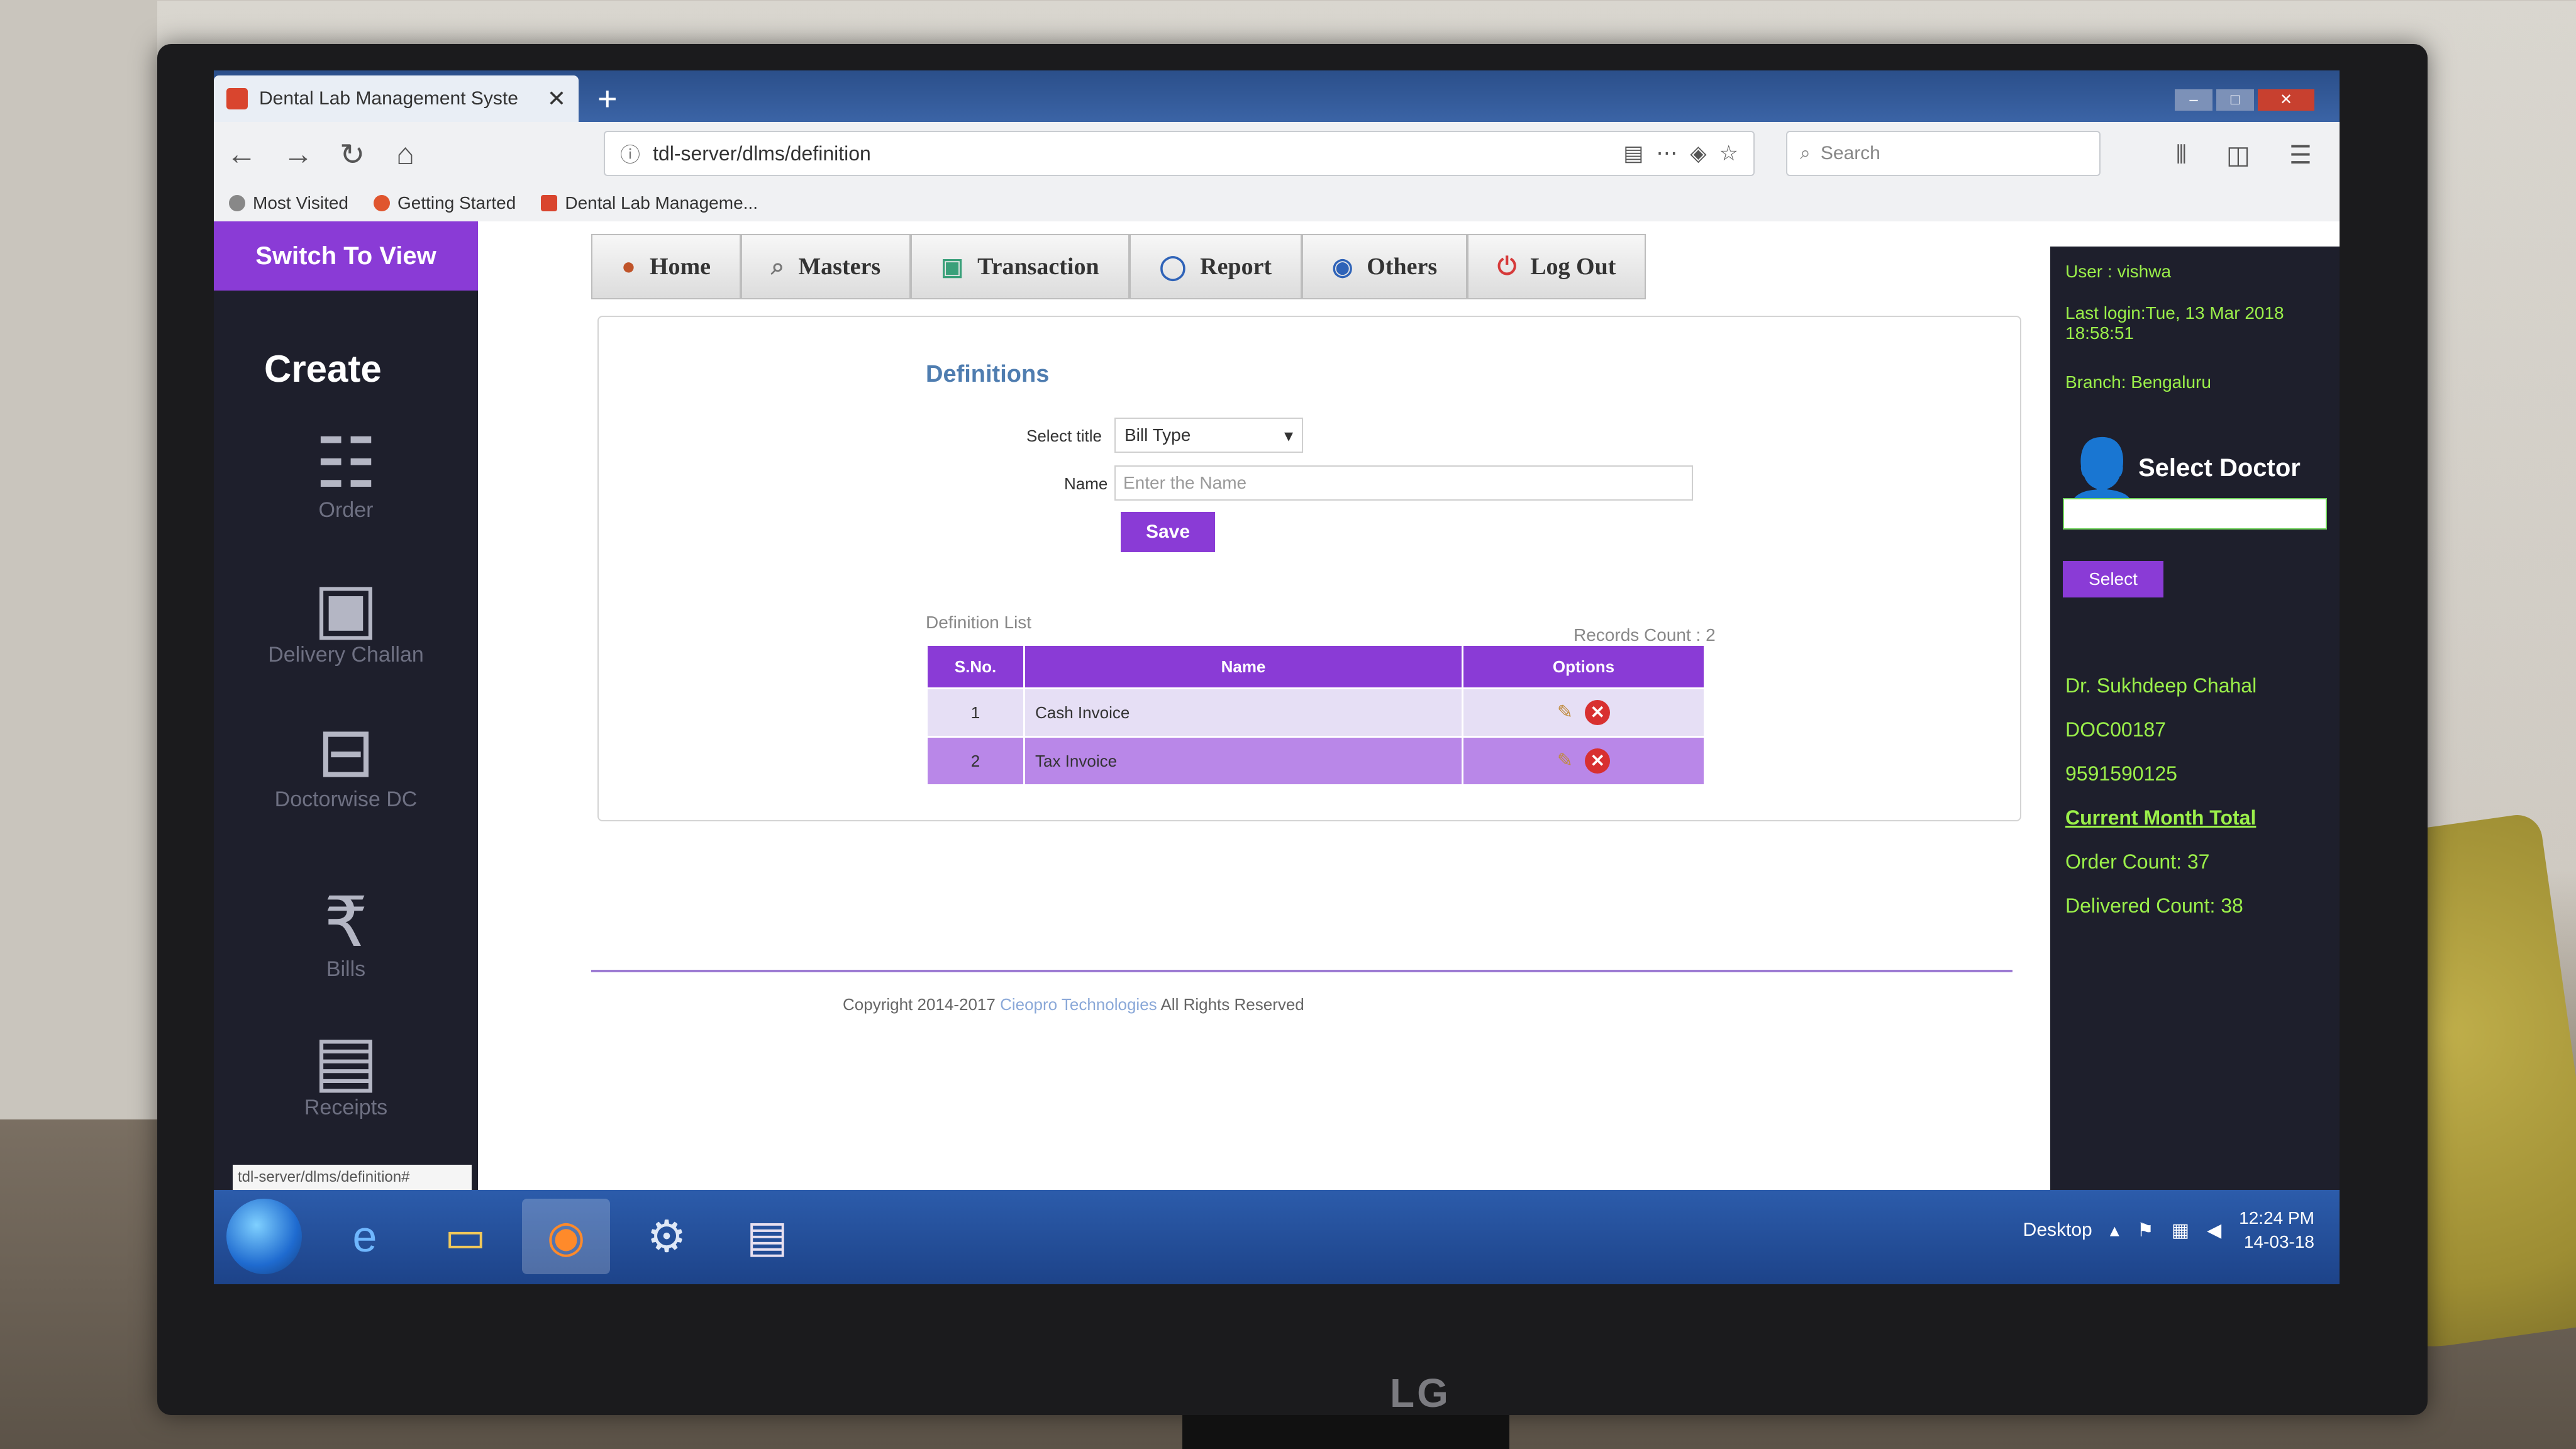 The height and width of the screenshot is (1449, 2576). What do you see at coordinates (1168, 532) in the screenshot?
I see `save-button: Save` at bounding box center [1168, 532].